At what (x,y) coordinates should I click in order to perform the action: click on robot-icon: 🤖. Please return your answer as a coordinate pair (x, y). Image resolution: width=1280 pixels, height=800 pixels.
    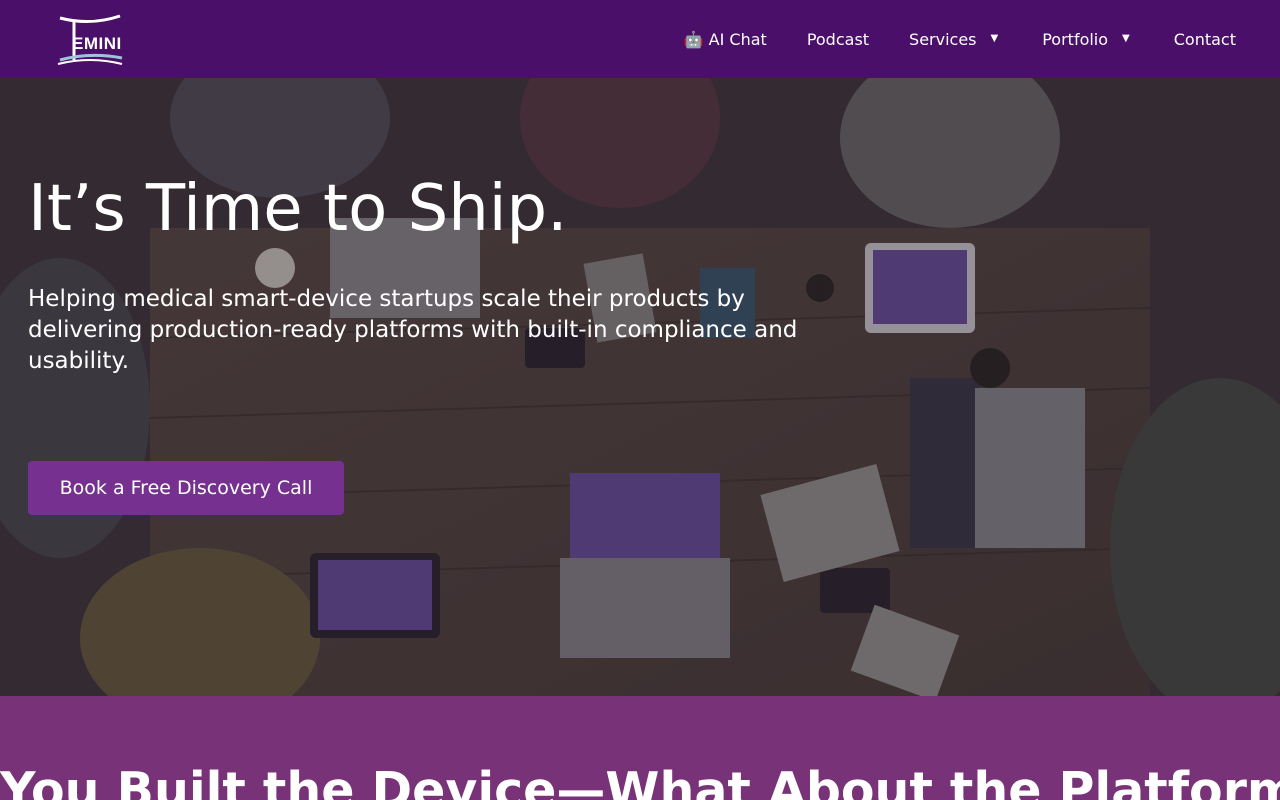
    Looking at the image, I should click on (693, 39).